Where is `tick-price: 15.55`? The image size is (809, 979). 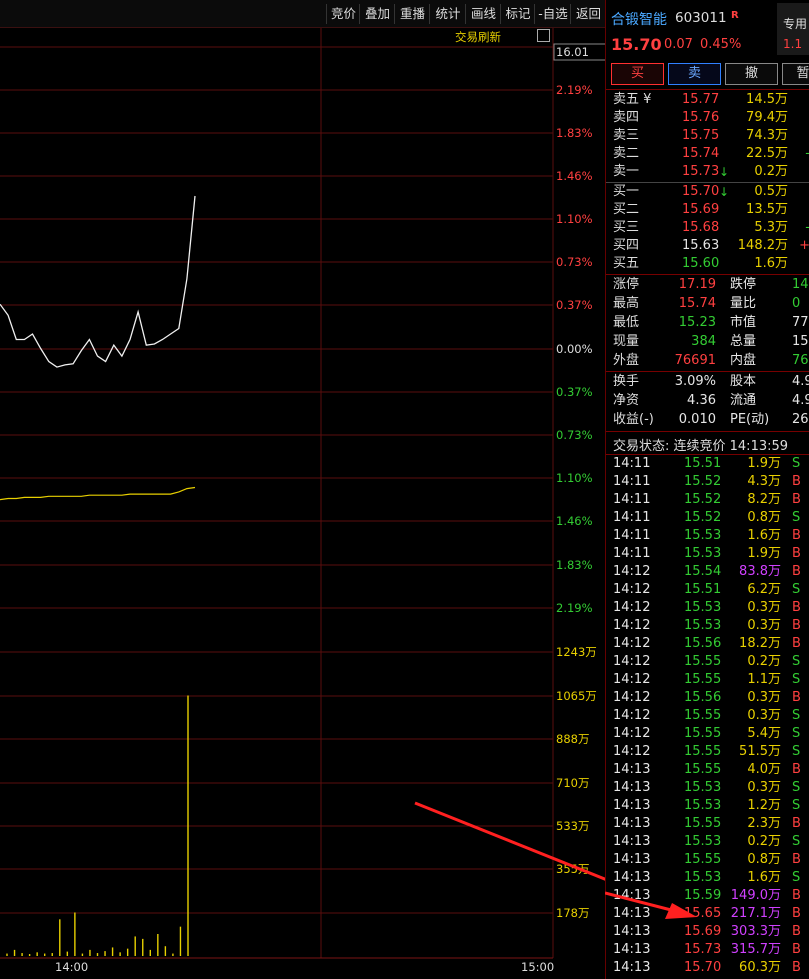 tick-price: 15.55 is located at coordinates (703, 661).